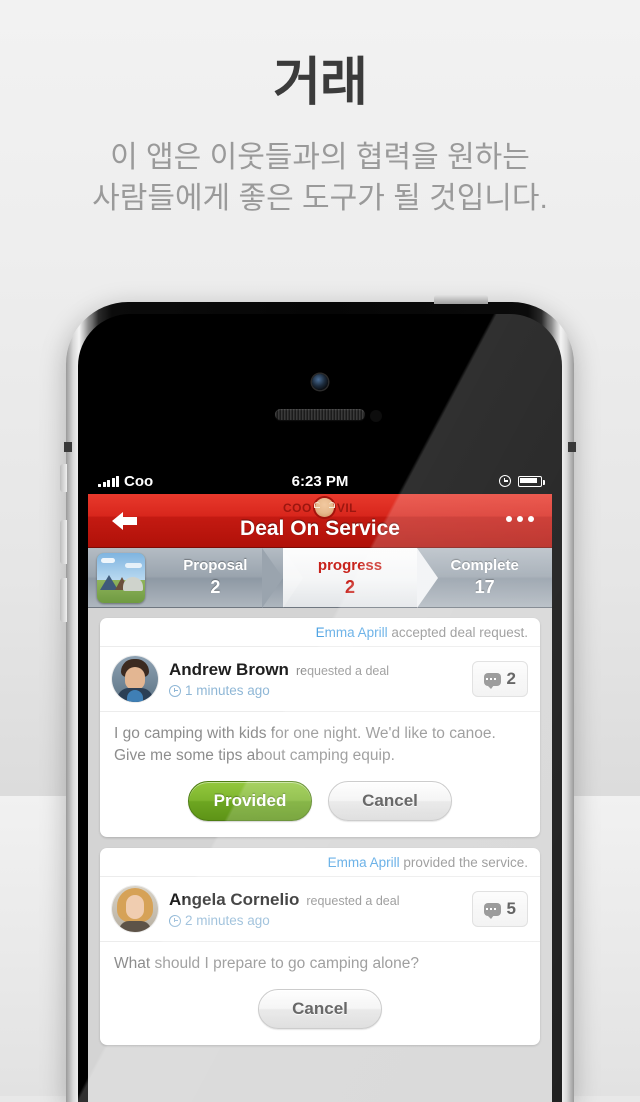 The width and height of the screenshot is (640, 1102). What do you see at coordinates (320, 414) in the screenshot?
I see `earpiece-speaker-icon` at bounding box center [320, 414].